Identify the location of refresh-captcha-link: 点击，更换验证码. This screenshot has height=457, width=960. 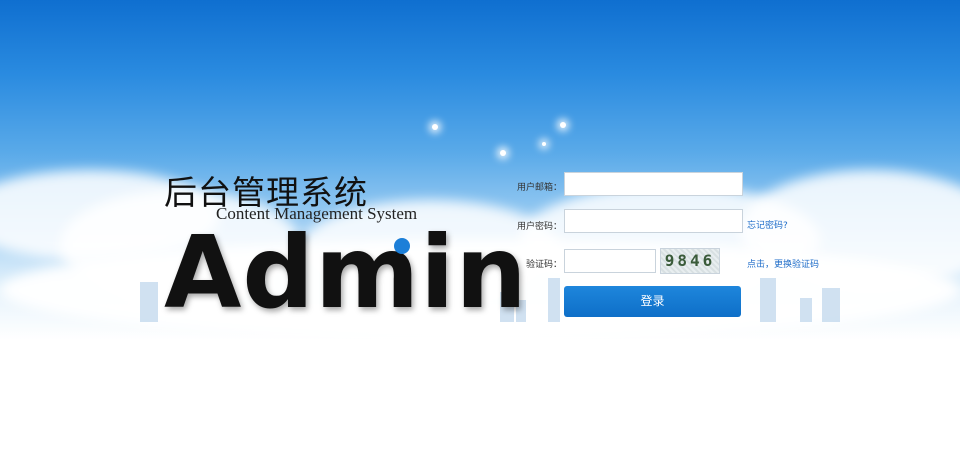
(783, 263).